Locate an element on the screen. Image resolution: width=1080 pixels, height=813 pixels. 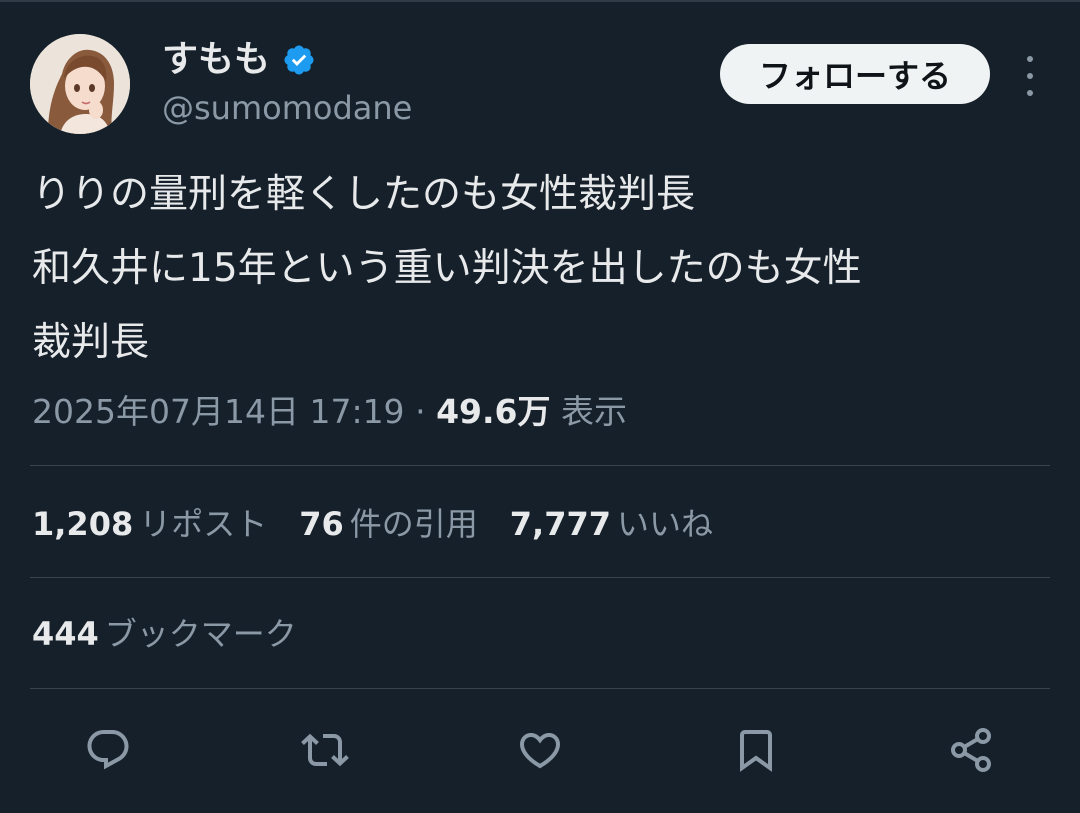
repost-icon is located at coordinates (325, 750).